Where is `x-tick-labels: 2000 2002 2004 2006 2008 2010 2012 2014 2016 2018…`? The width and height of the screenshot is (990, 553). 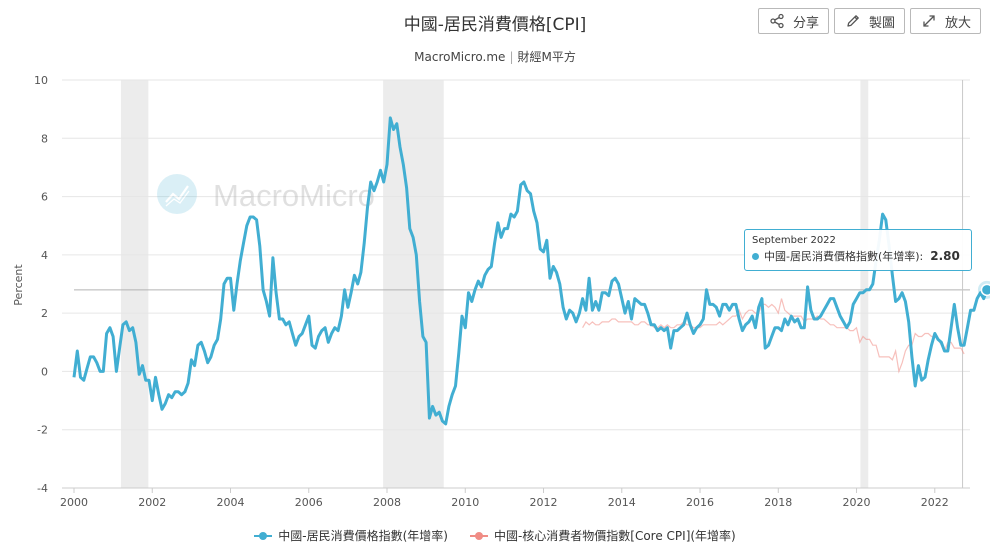 x-tick-labels: 2000 2002 2004 2006 2008 2010 2012 2014 2016 2018… is located at coordinates (504, 498).